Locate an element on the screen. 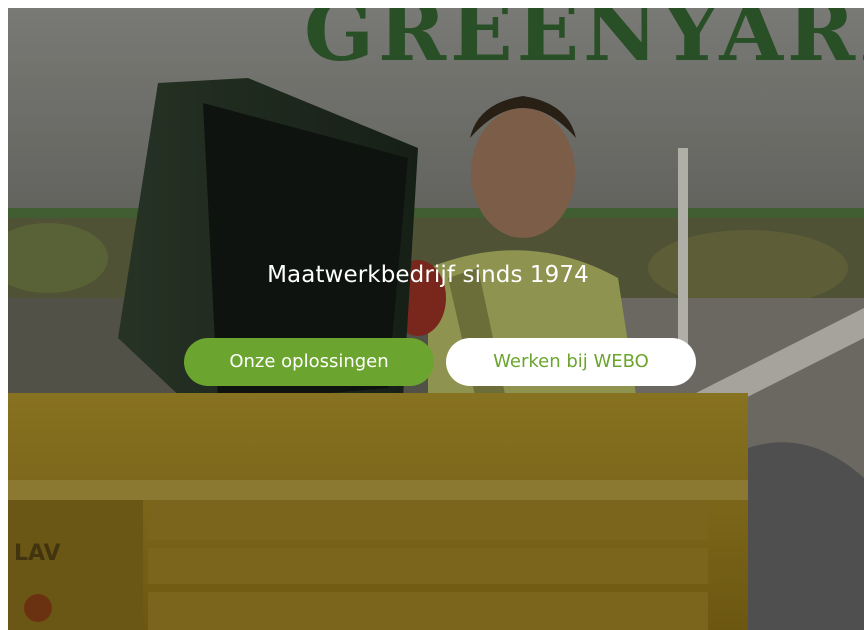 The image size is (864, 630). work-at-webo-button: Werken bij WEBO is located at coordinates (571, 362).